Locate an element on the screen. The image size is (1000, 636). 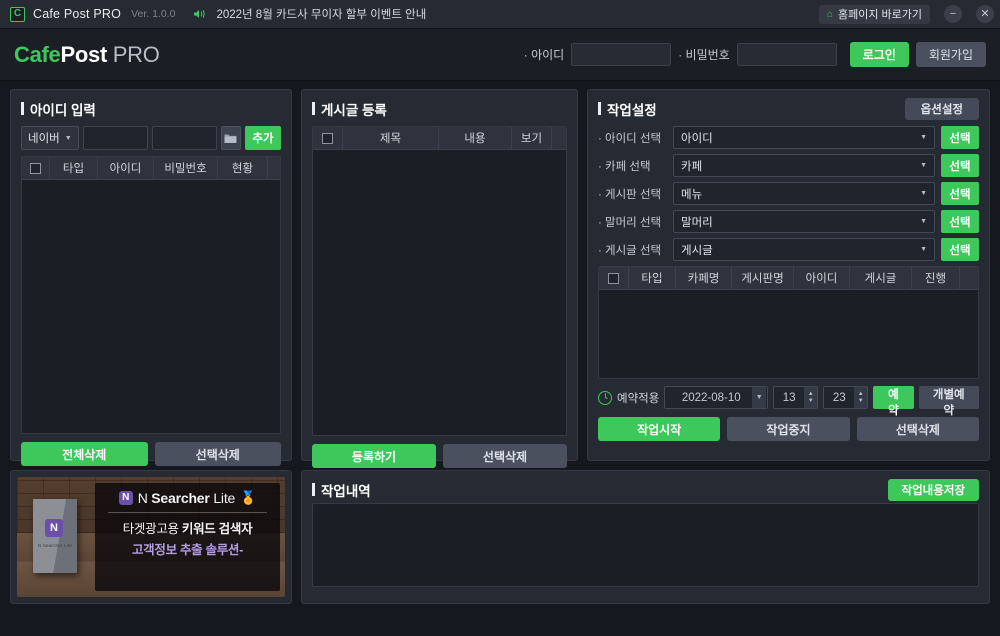
label-cafe-select: · 카페 선택 is located at coordinates (624, 166).